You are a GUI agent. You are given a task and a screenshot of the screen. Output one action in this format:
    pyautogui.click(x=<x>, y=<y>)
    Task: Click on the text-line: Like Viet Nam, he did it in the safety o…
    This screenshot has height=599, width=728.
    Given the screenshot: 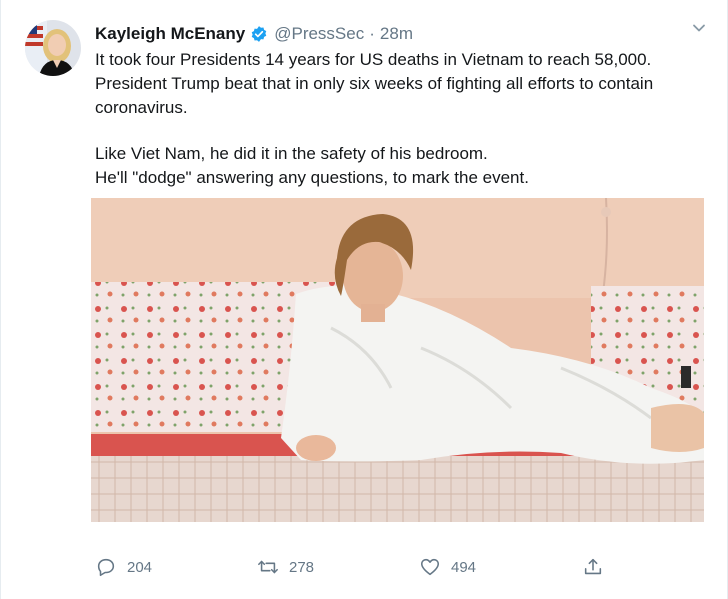 What is the action you would take?
    pyautogui.click(x=291, y=153)
    